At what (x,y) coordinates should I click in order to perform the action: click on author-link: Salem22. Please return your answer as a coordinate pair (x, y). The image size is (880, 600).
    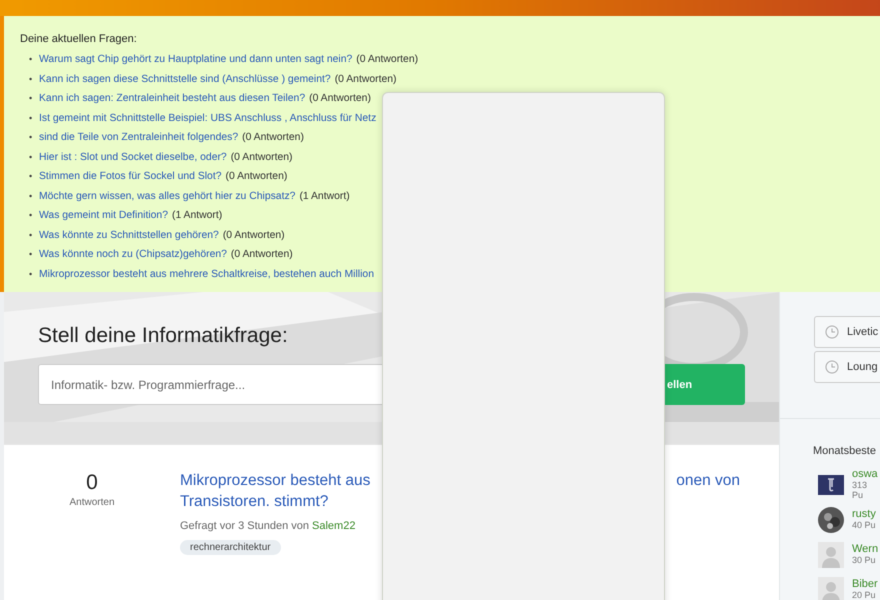
    Looking at the image, I should click on (334, 526).